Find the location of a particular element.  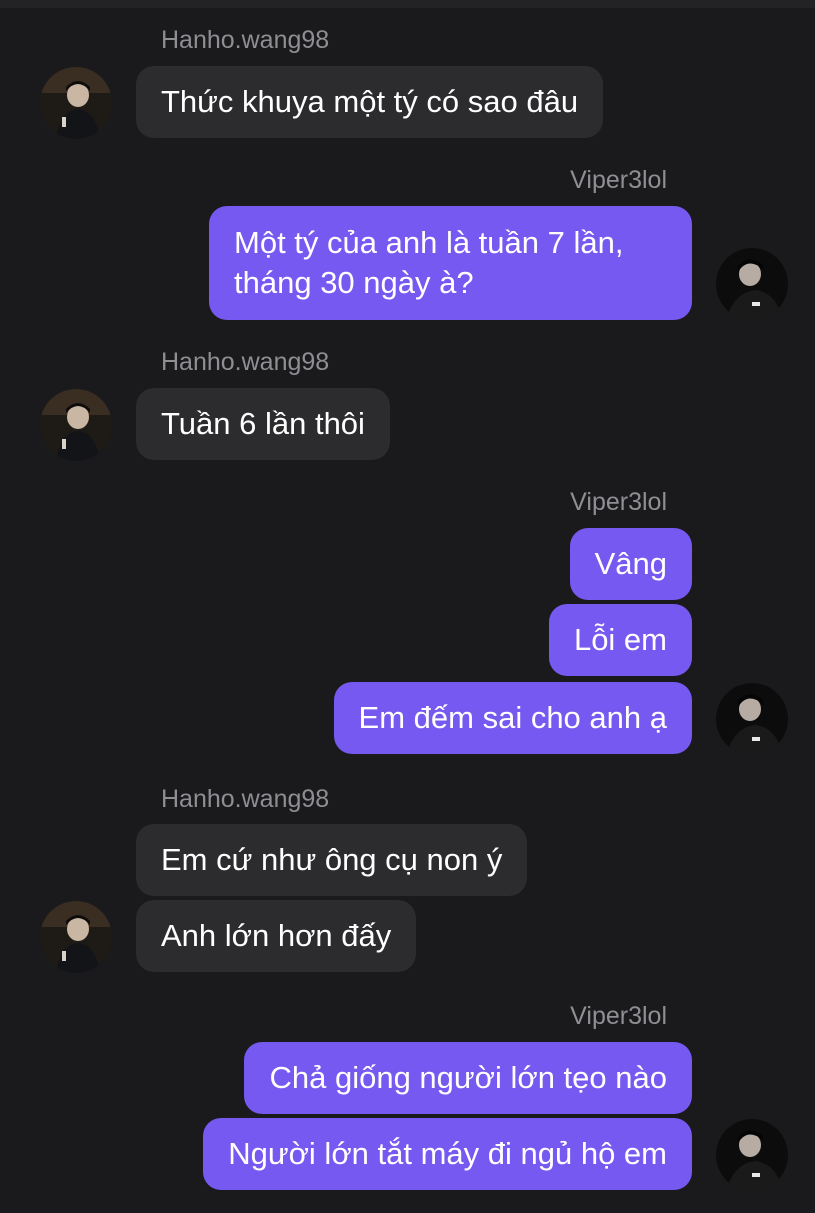

message-bubble-incoming: Em cứ như ông cụ non ý is located at coordinates (332, 860).